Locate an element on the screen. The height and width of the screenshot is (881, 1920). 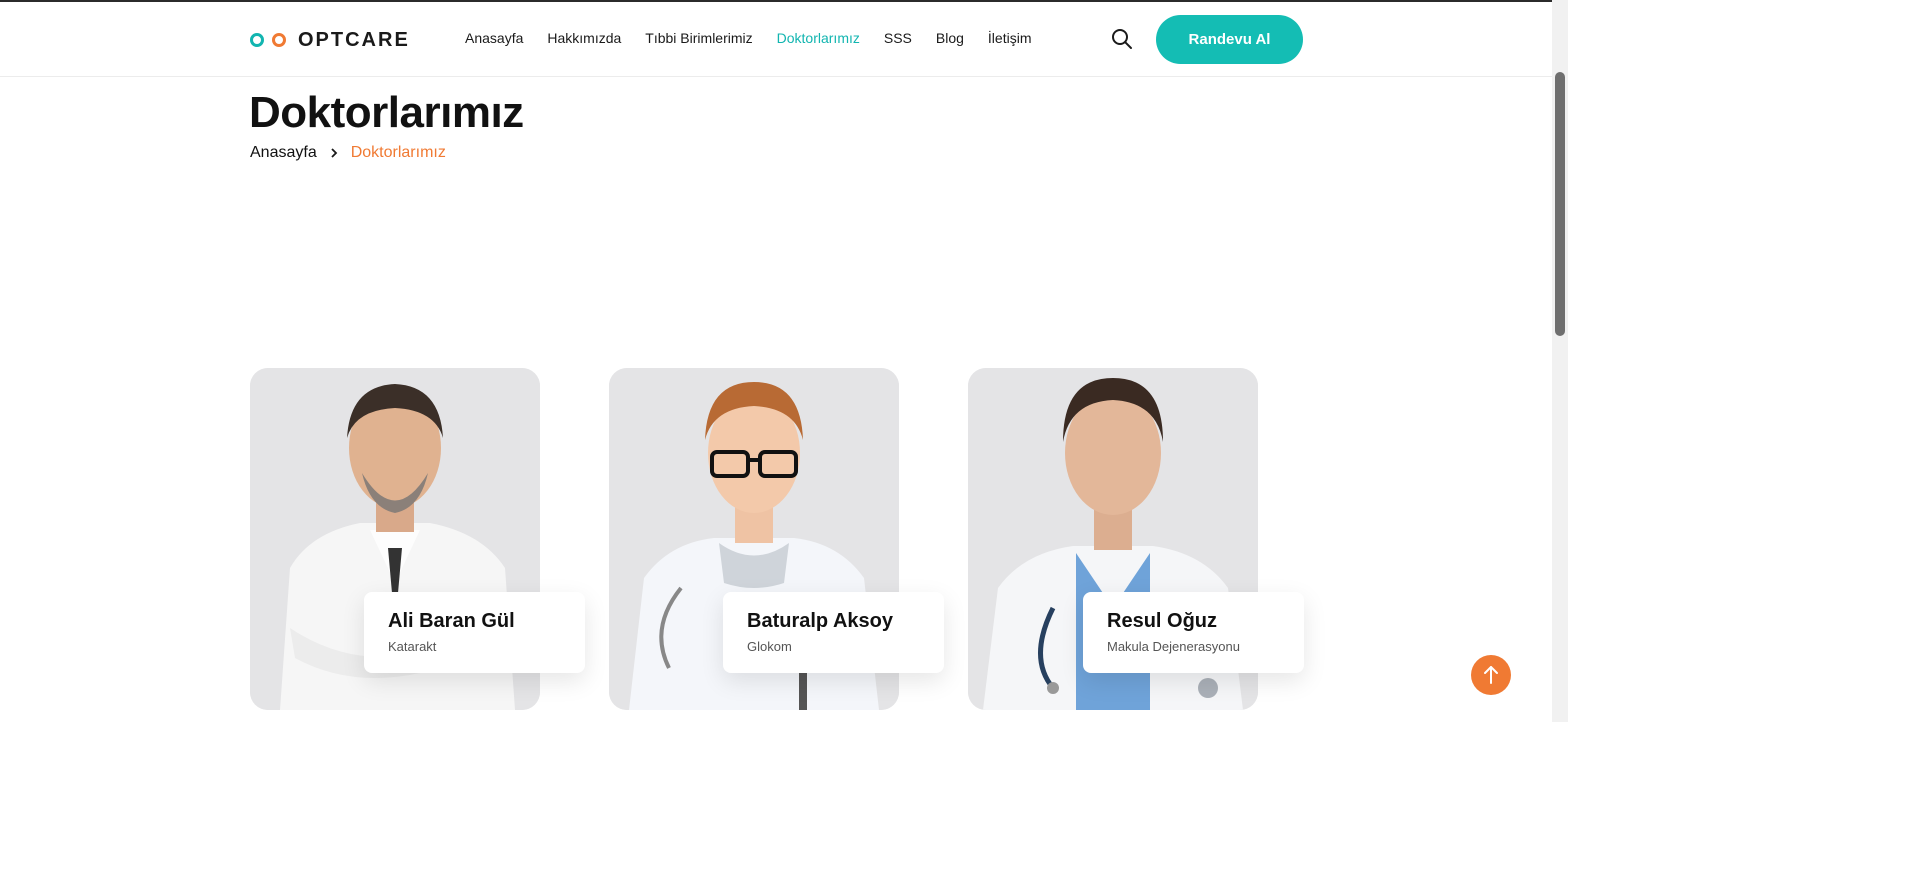
doctor-info-card: Baturalp Aksoy Glokom is located at coordinates (833, 632).